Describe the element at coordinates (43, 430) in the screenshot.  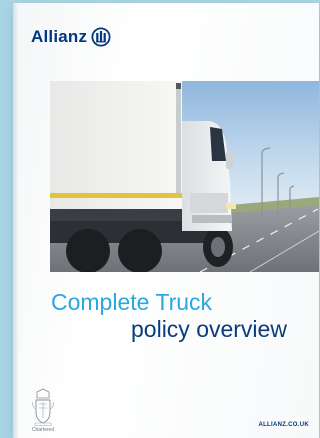
I see `crest-label: Chartered` at that location.